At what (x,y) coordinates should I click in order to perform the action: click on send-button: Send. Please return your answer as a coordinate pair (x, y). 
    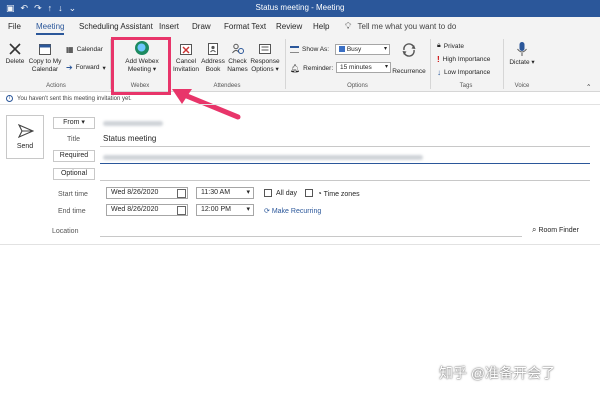
    Looking at the image, I should click on (25, 137).